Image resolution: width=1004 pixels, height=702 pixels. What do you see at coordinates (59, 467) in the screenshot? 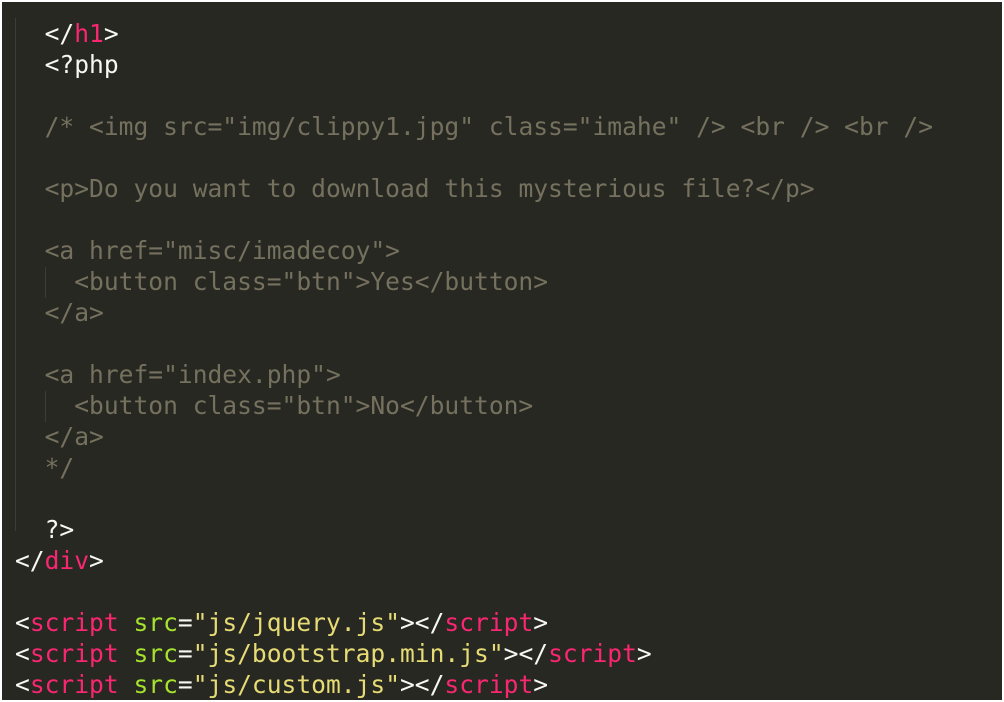
I see `comment-text: */` at bounding box center [59, 467].